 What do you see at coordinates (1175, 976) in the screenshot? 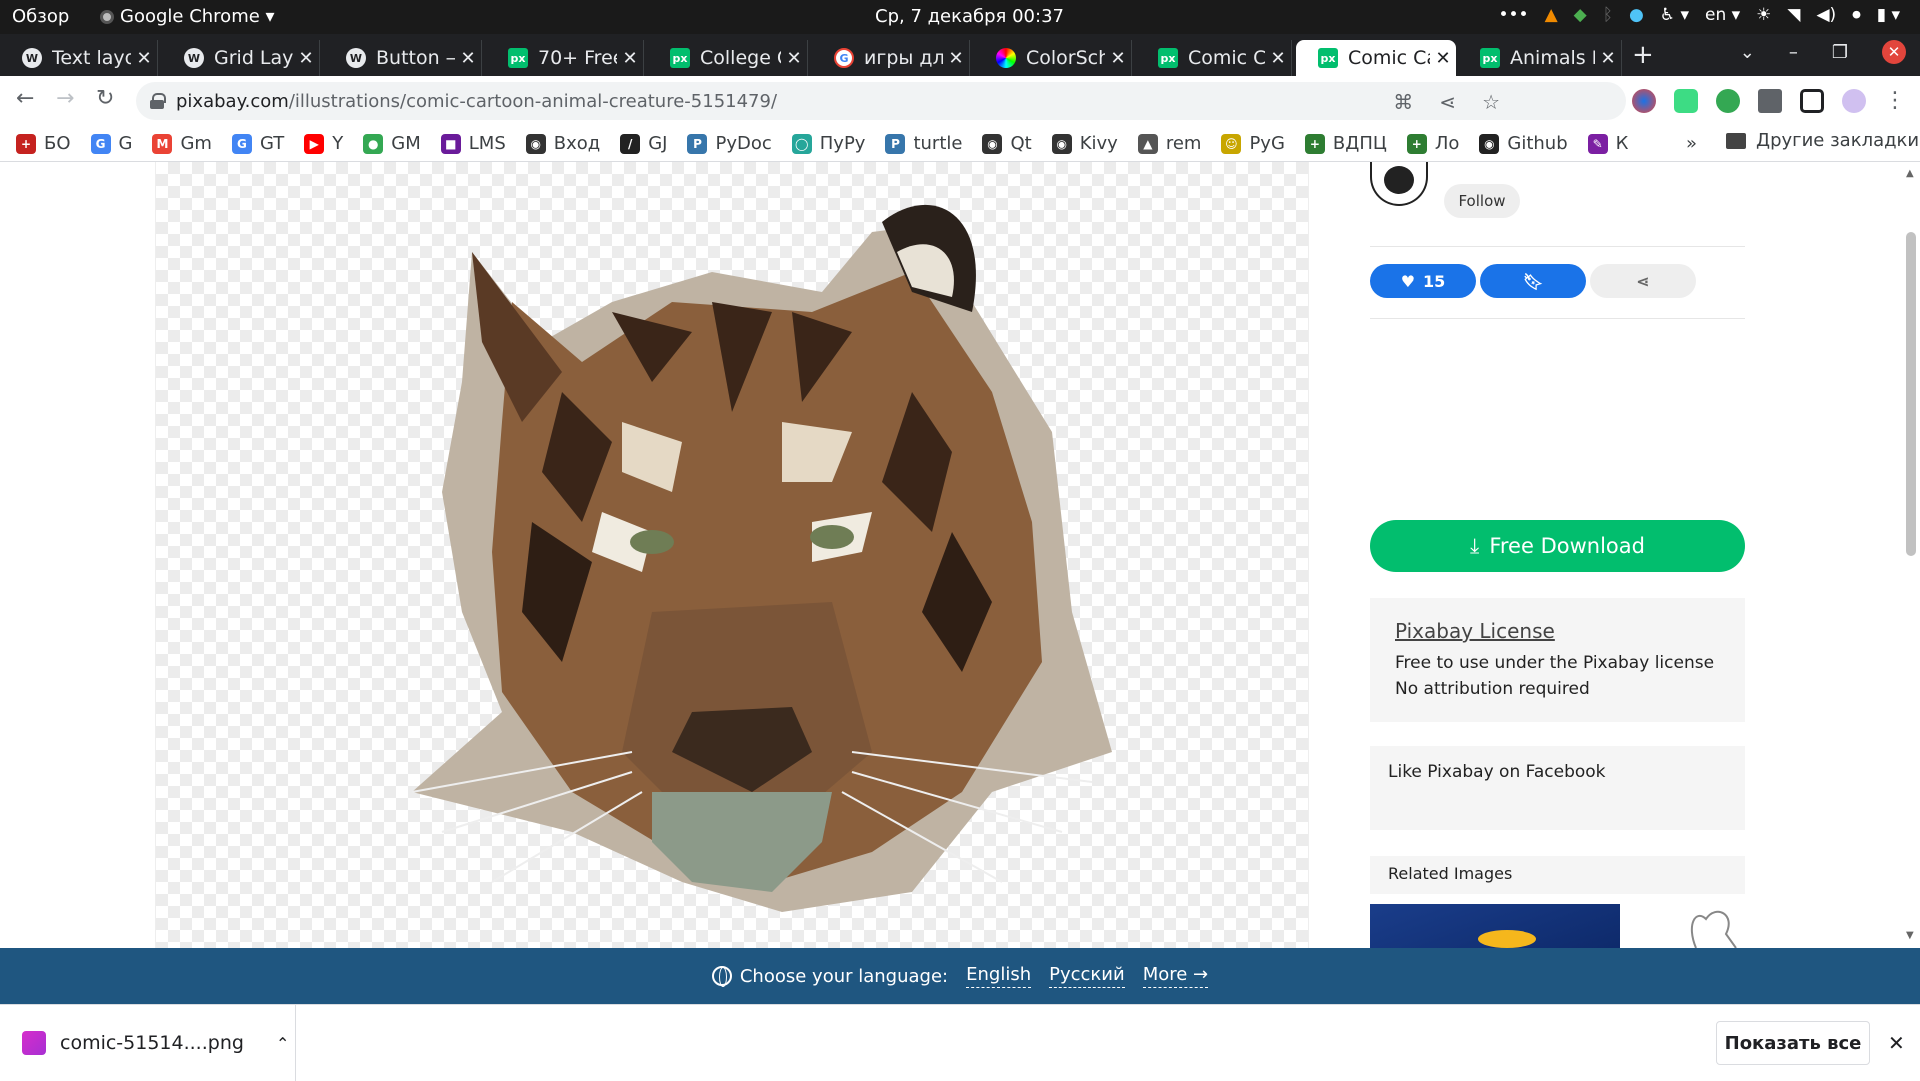
I see `language-more-link: More →` at bounding box center [1175, 976].